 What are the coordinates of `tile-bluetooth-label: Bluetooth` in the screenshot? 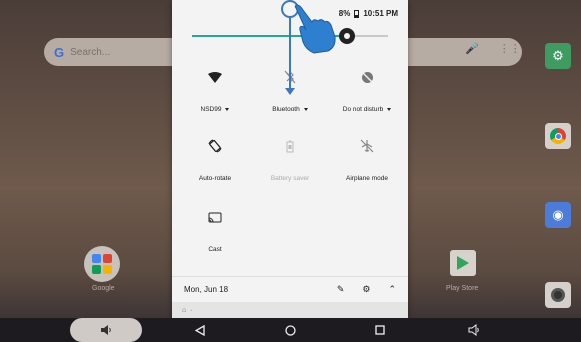 It's located at (286, 109).